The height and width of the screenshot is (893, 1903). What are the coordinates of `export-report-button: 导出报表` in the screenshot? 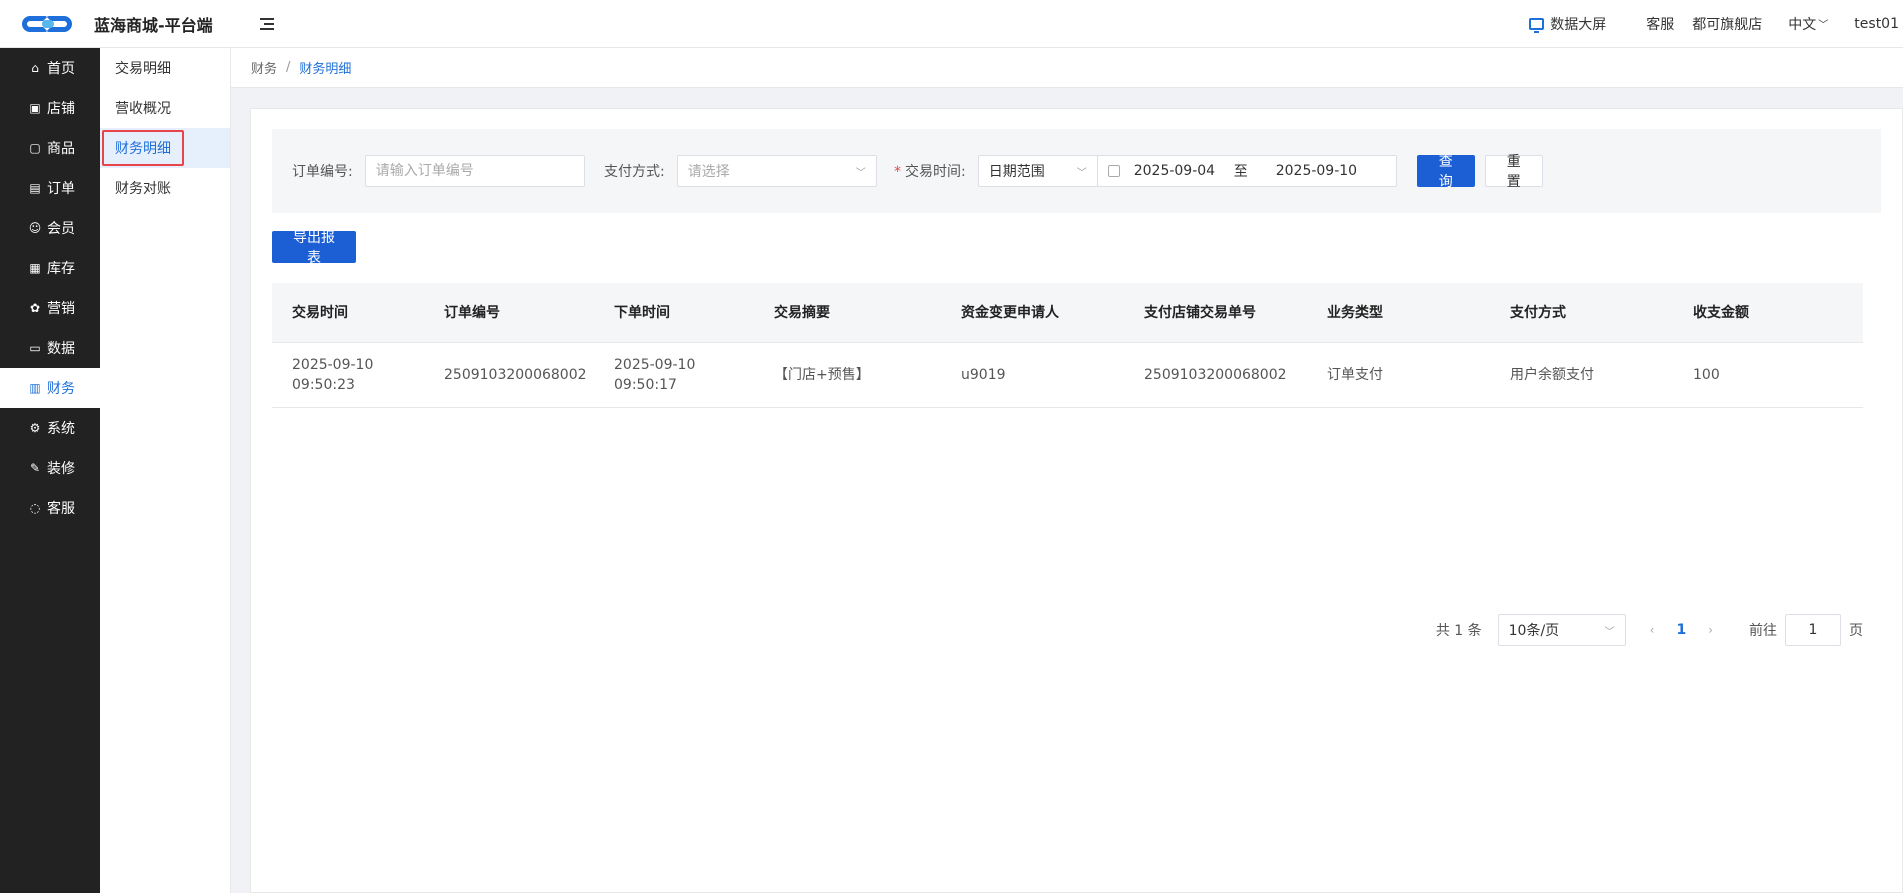 It's located at (314, 248).